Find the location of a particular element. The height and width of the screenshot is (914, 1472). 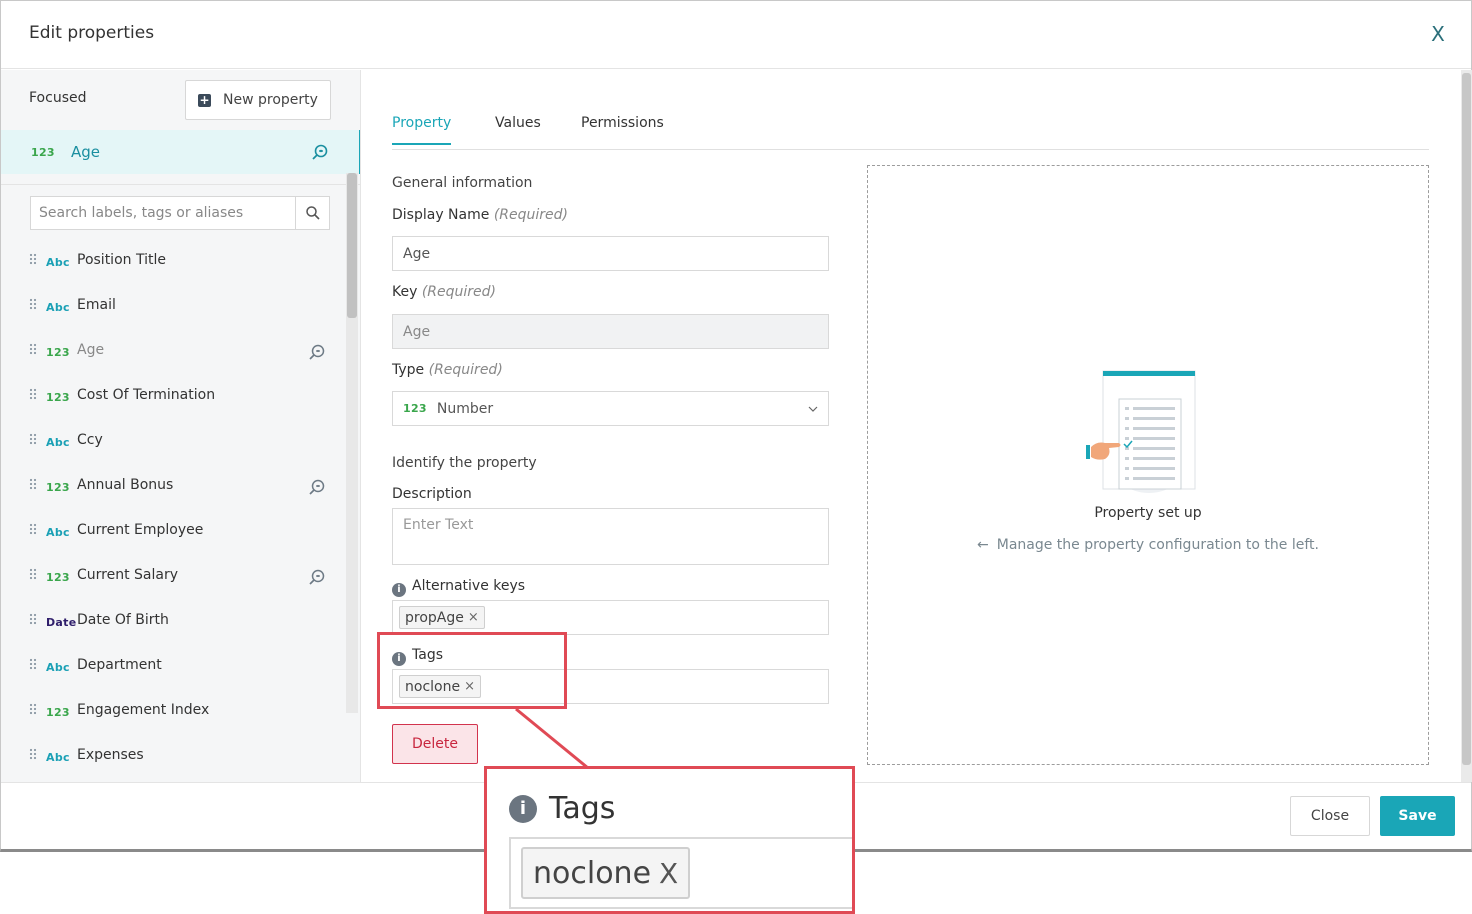

new-property-label: New property is located at coordinates (270, 100).